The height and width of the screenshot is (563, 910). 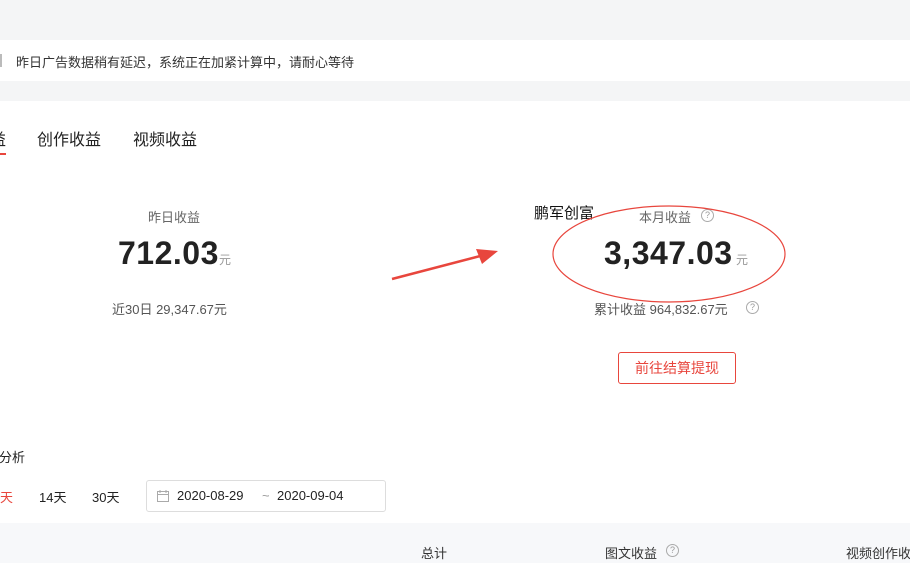 What do you see at coordinates (455, 60) in the screenshot?
I see `notice-bar: 昨日广告数据稍有延迟，系统正在加紧计算中，请耐心等待` at bounding box center [455, 60].